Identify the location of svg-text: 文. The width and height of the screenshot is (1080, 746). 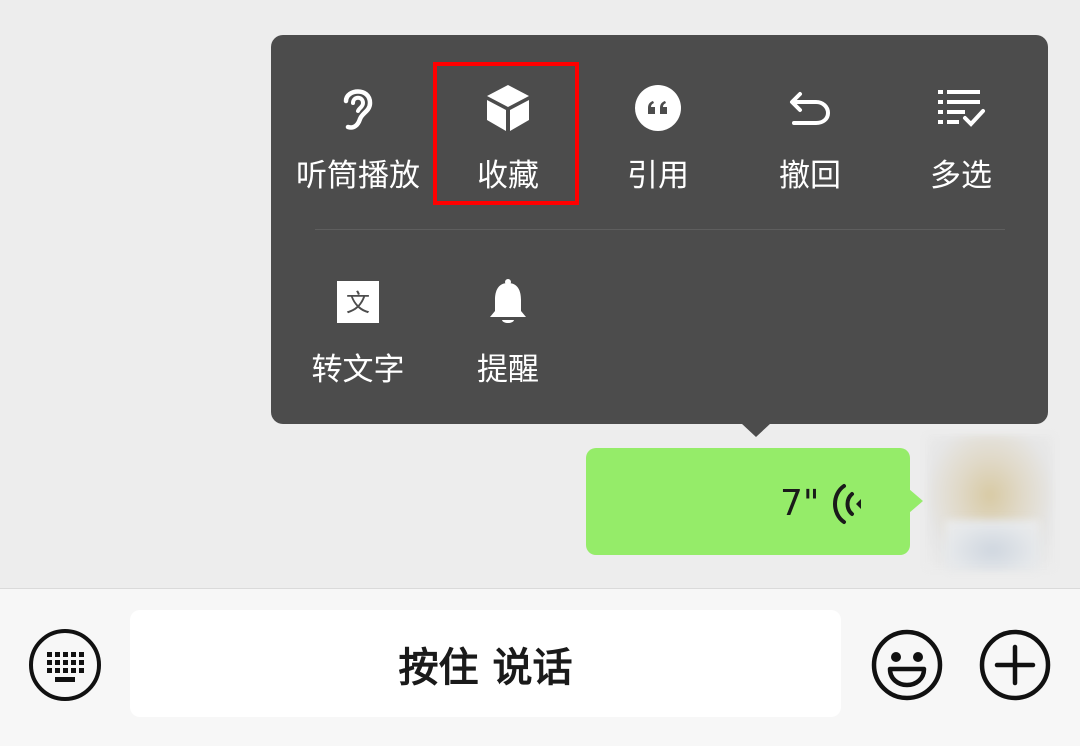
(358, 303).